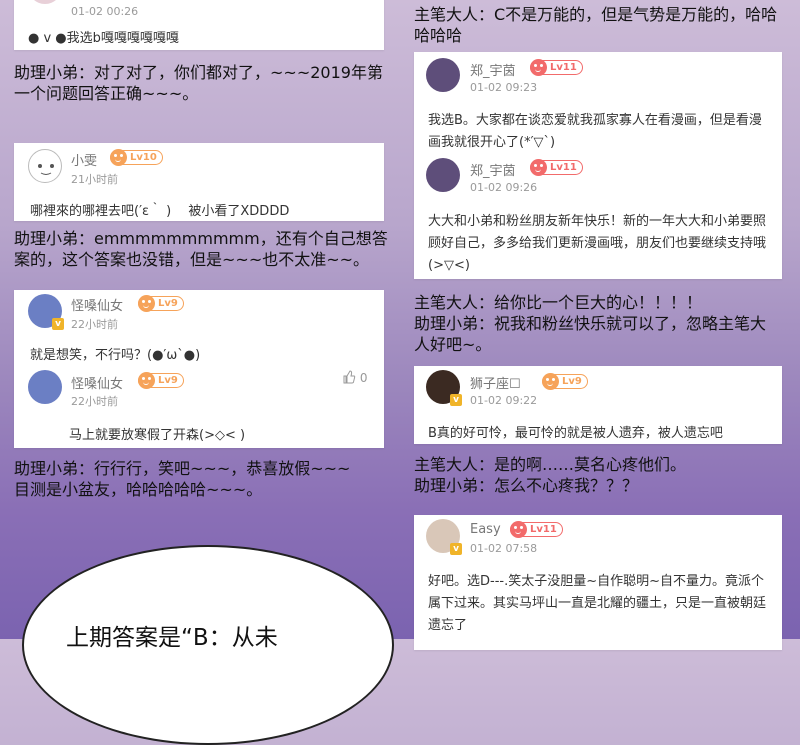  I want to click on narration-text: 主笔大人：是的啊……莫名心疼他们。 助理小弟：怎么不心疼我？？？, so click(550, 475).